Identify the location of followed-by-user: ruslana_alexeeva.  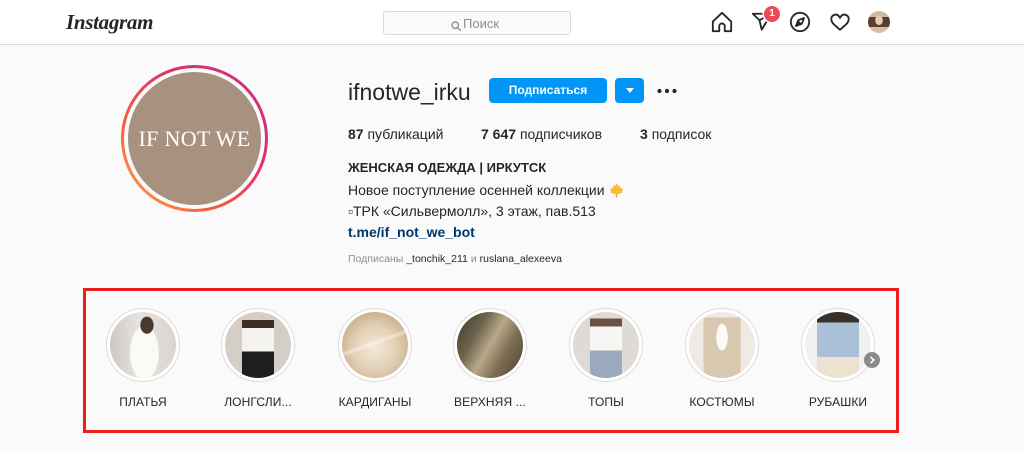
(521, 259).